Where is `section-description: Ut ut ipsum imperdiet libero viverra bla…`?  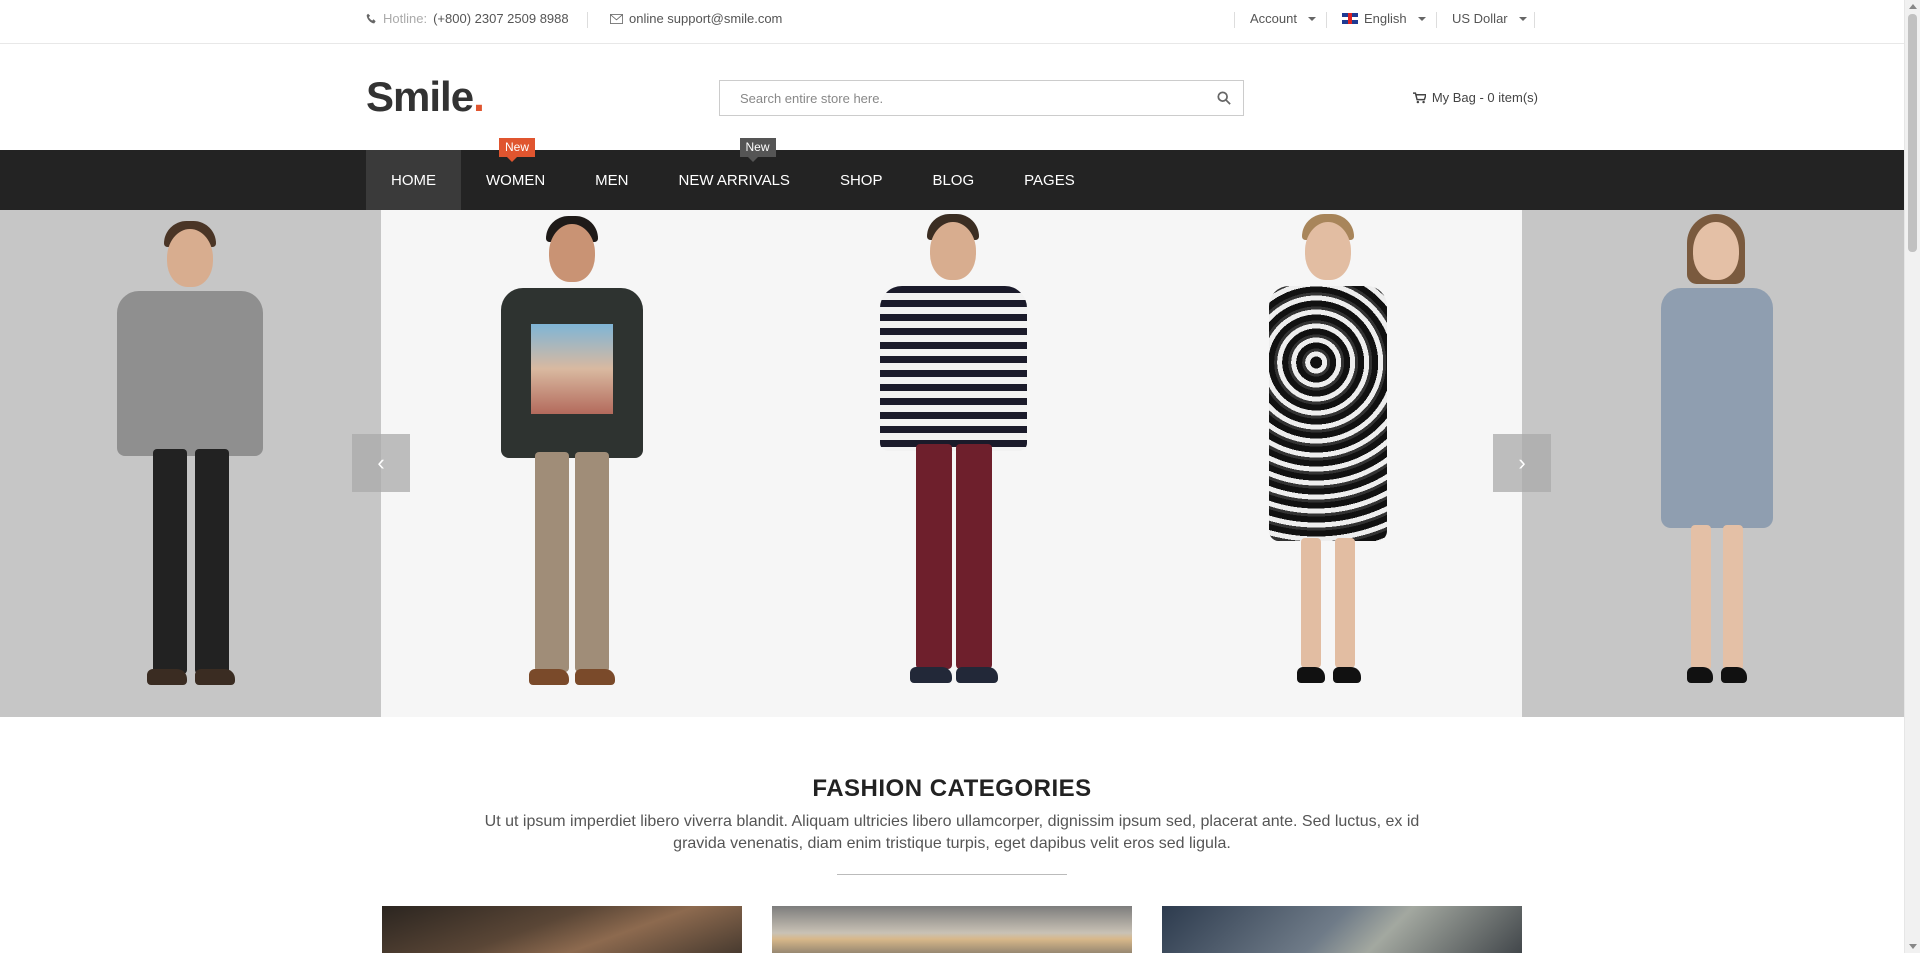 section-description: Ut ut ipsum imperdiet libero viverra bla… is located at coordinates (952, 832).